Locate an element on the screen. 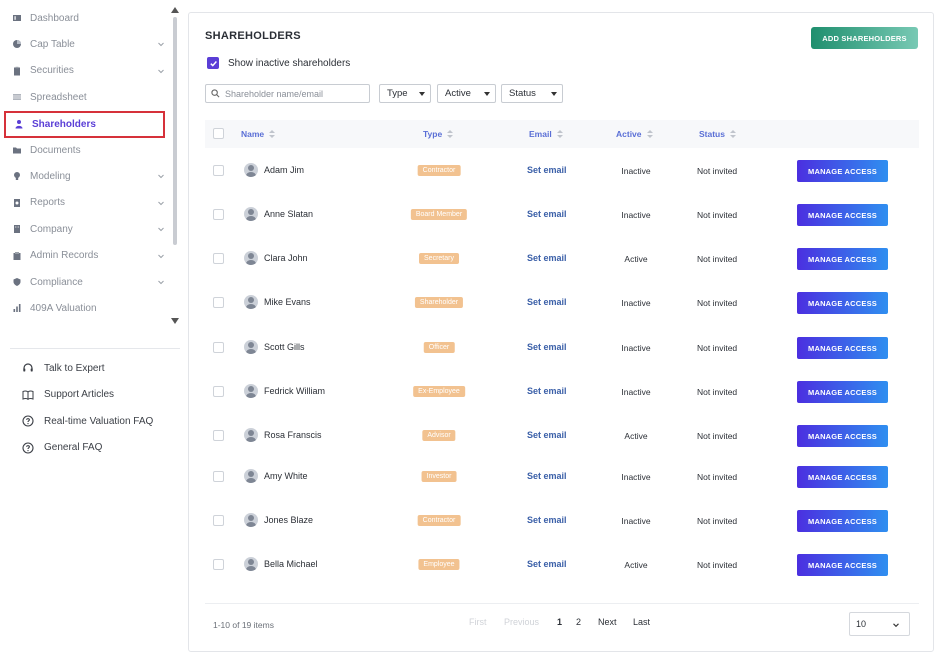 The height and width of the screenshot is (656, 940). first-page-link: First is located at coordinates (478, 622).